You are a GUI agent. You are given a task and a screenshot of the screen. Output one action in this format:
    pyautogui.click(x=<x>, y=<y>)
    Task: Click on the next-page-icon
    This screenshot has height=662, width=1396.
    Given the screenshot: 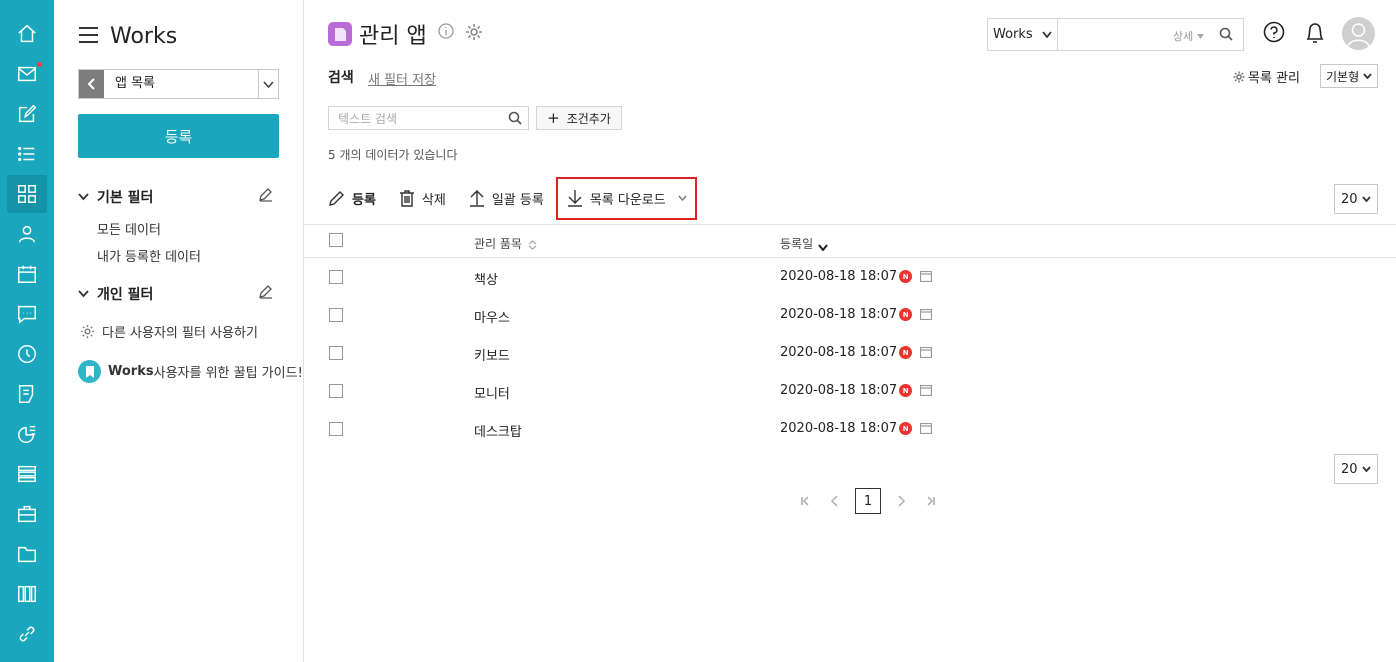 What is the action you would take?
    pyautogui.click(x=901, y=501)
    